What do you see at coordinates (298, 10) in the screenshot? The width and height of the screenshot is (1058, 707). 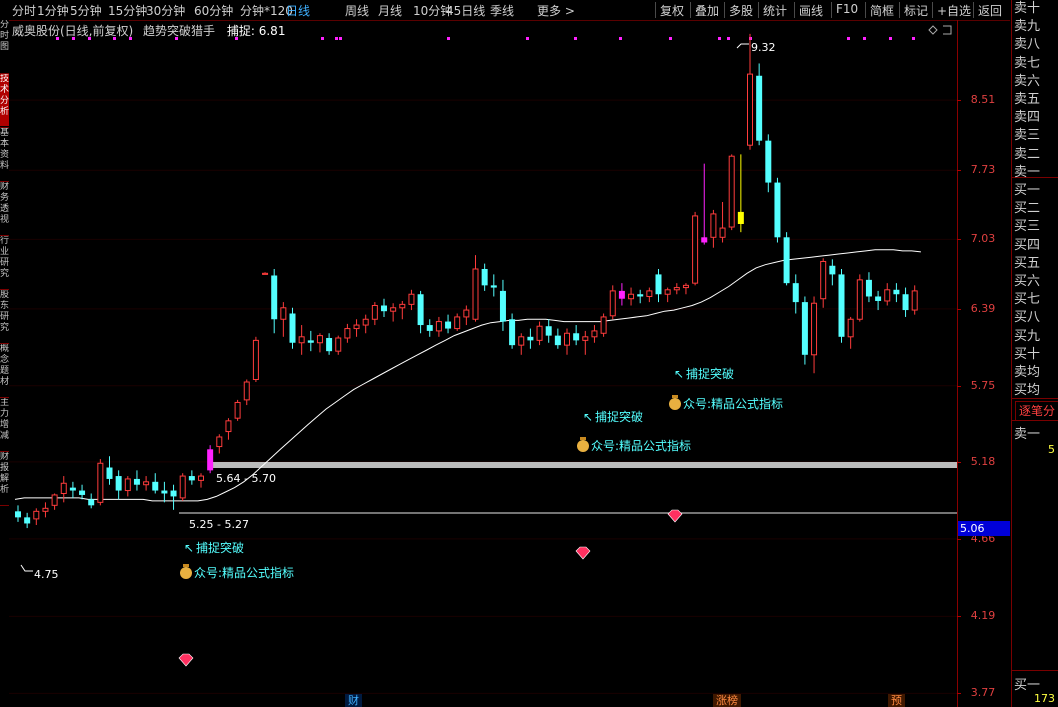 I see `period-tab-7: 日线` at bounding box center [298, 10].